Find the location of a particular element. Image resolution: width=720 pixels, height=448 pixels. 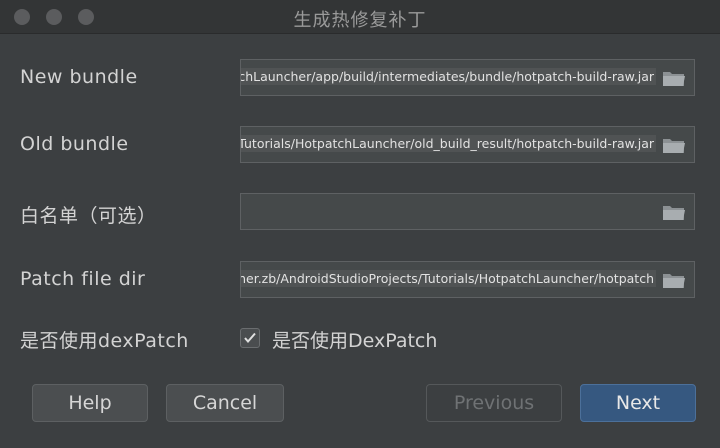

whitelist-label: 白名单（可选） is located at coordinates (88, 216).